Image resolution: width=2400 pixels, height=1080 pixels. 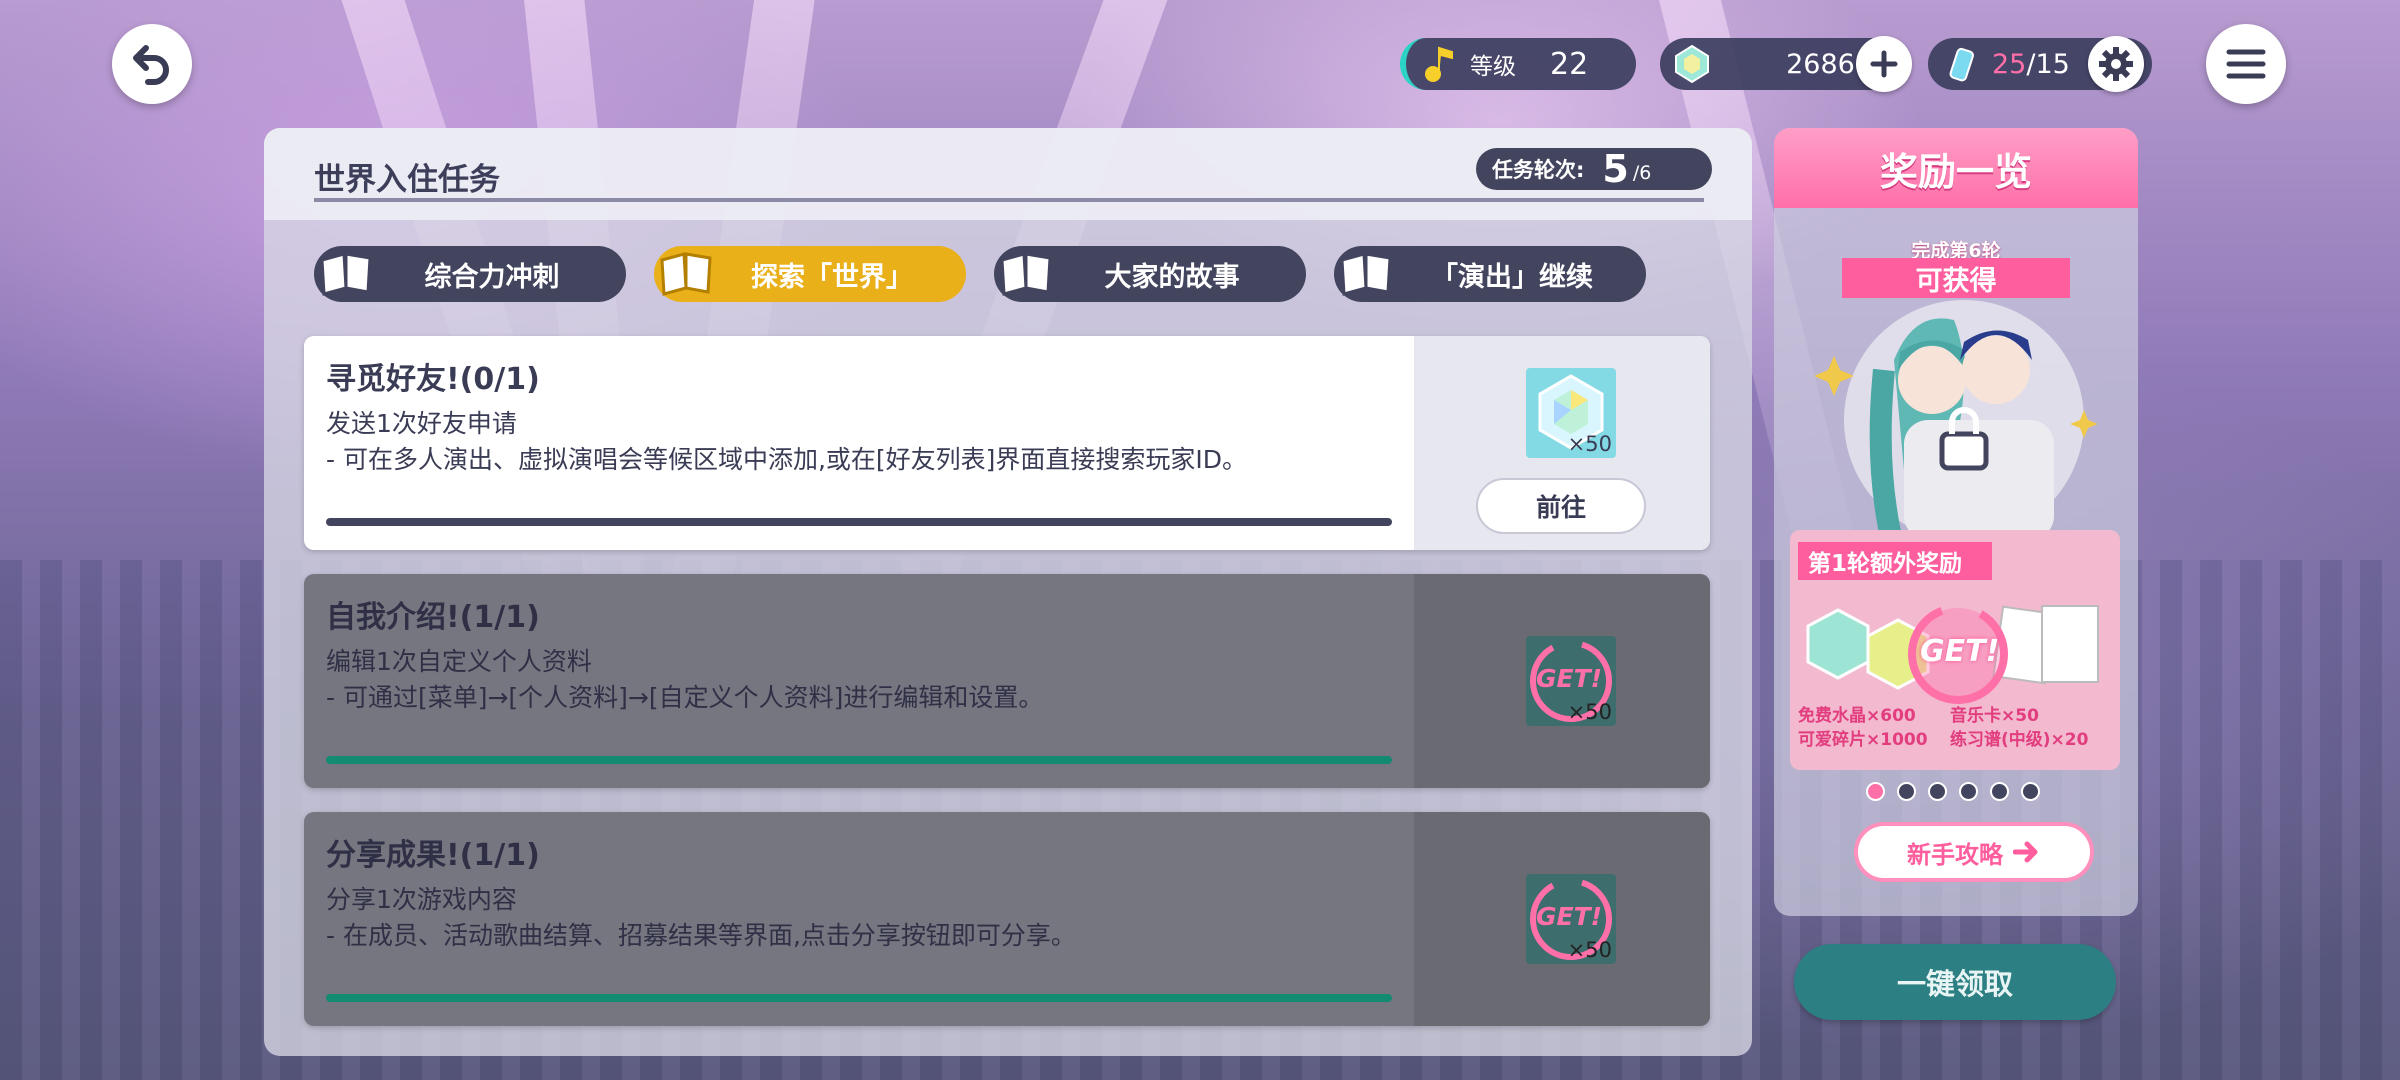 I want to click on level-value: 22, so click(x=1569, y=64).